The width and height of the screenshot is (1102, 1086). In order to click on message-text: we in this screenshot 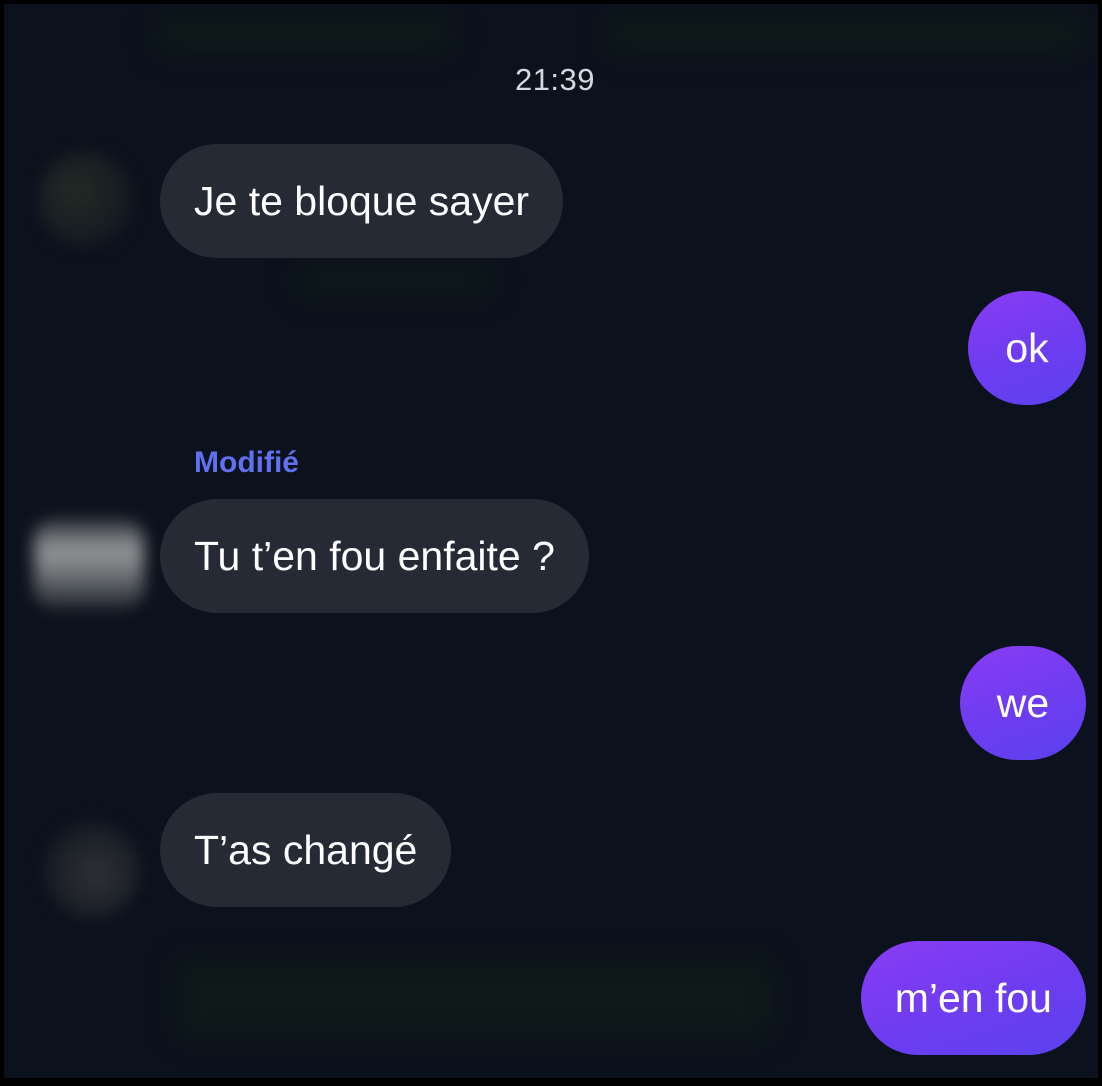, I will do `click(1023, 702)`.